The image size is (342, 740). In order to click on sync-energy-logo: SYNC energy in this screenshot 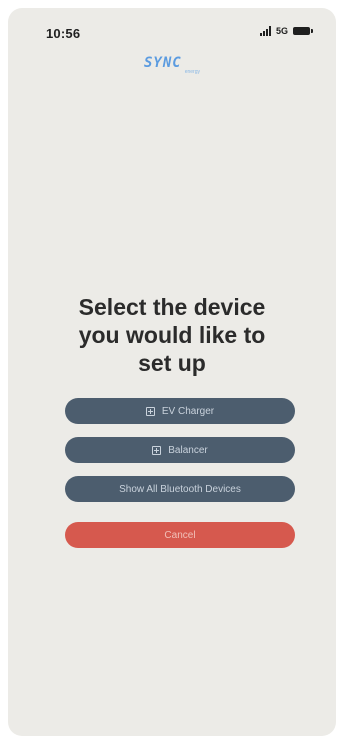, I will do `click(174, 69)`.